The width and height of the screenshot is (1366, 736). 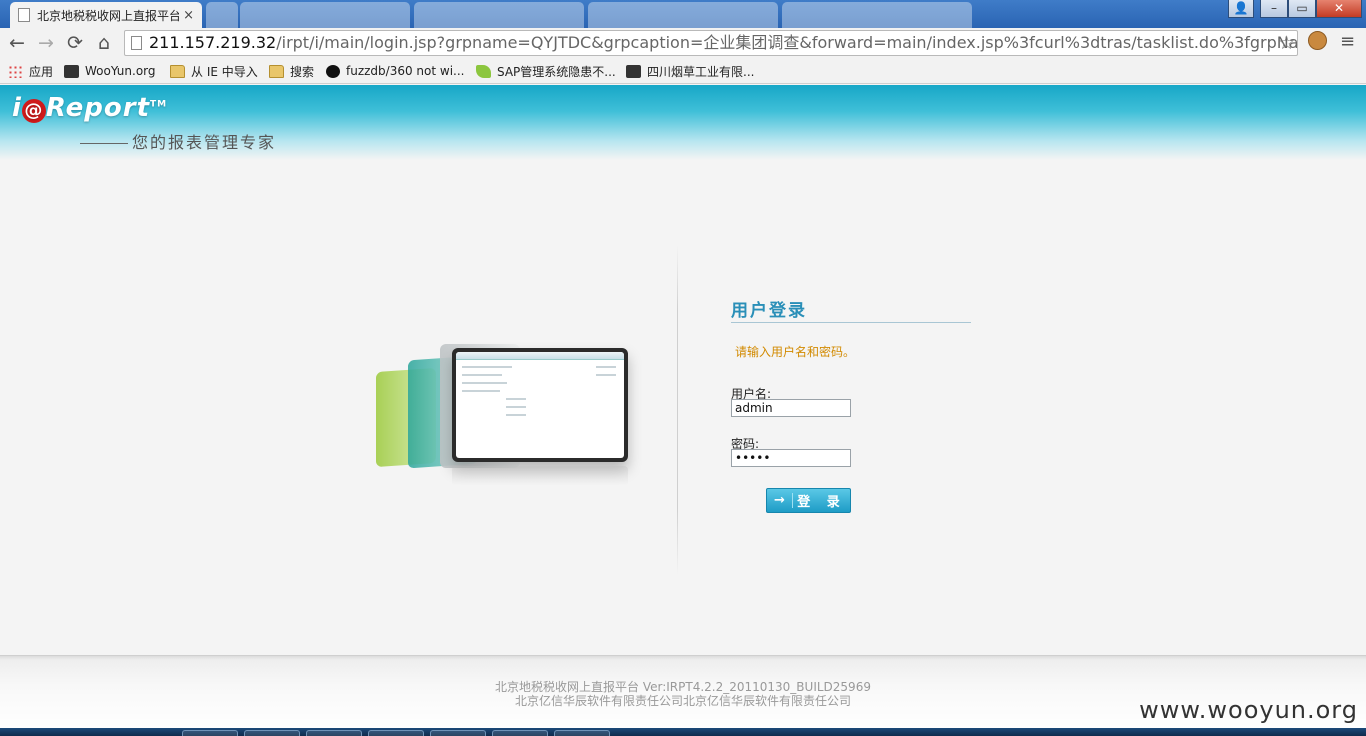 I want to click on illustration-reflection, so click(x=540, y=476).